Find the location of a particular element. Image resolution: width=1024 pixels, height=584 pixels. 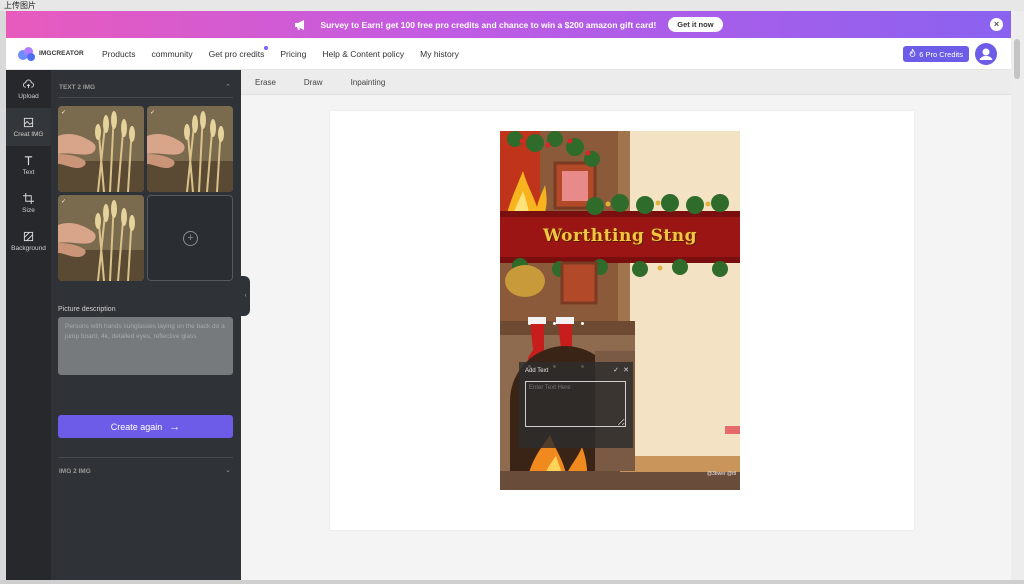

user-avatar-icon is located at coordinates (986, 54).